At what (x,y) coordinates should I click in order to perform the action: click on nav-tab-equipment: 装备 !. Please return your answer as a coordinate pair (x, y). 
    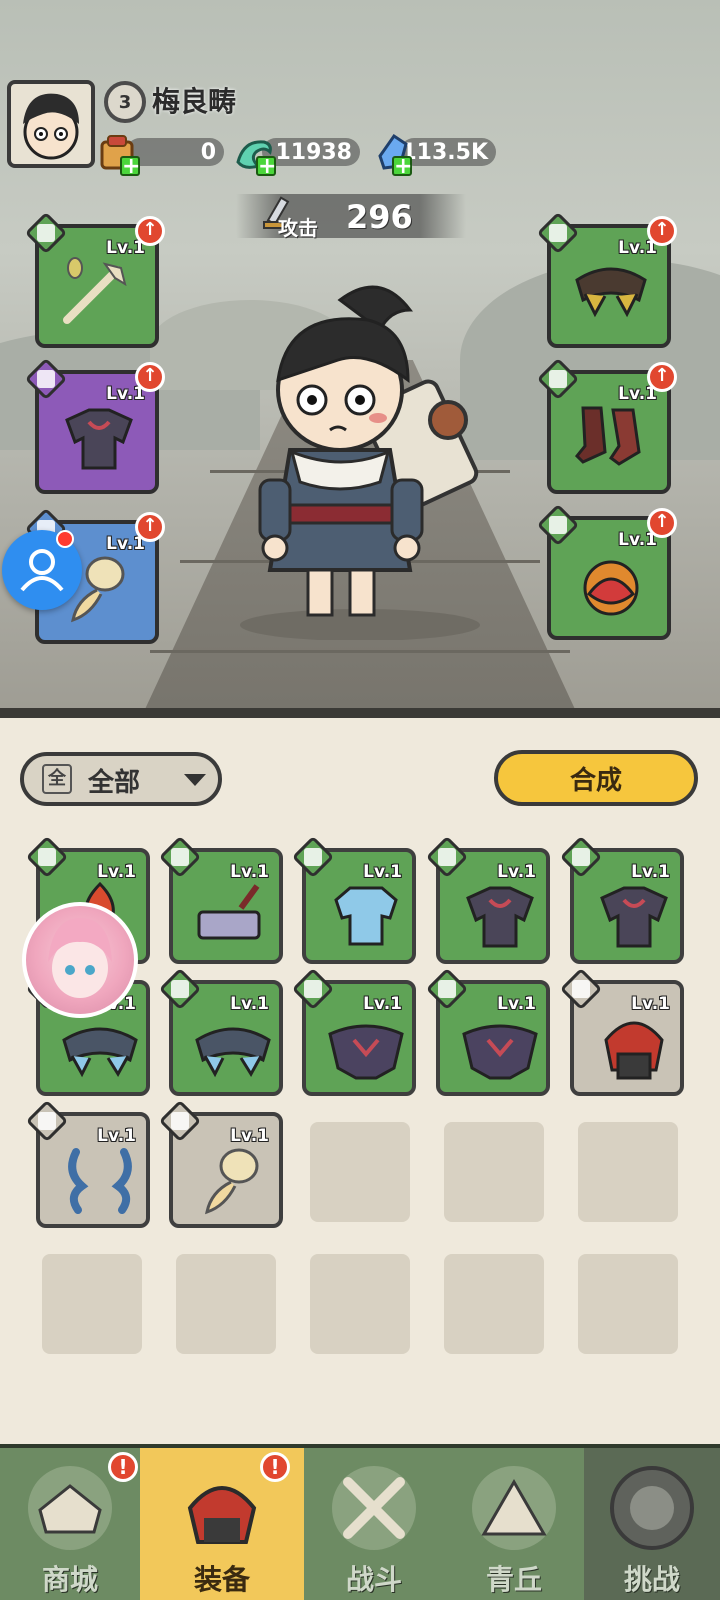
    Looking at the image, I should click on (222, 1524).